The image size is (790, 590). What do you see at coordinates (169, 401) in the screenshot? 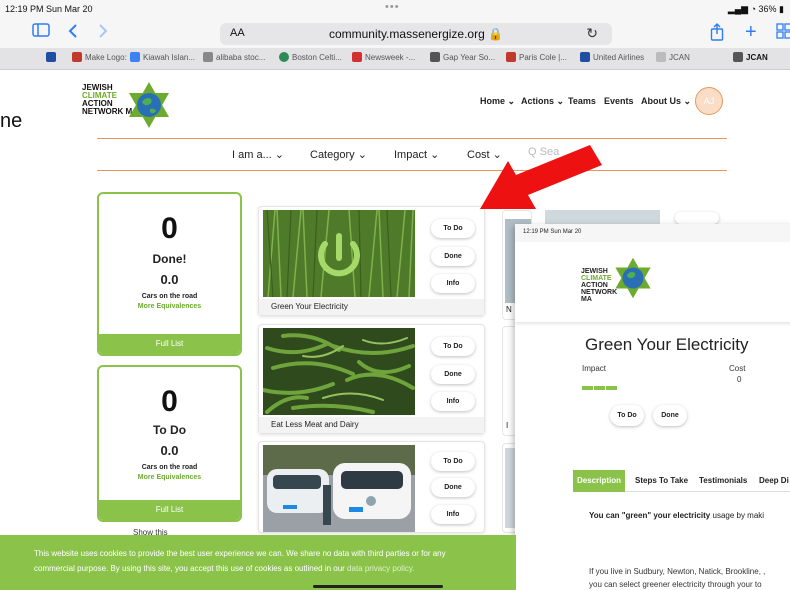
I see `todo-count: 0` at bounding box center [169, 401].